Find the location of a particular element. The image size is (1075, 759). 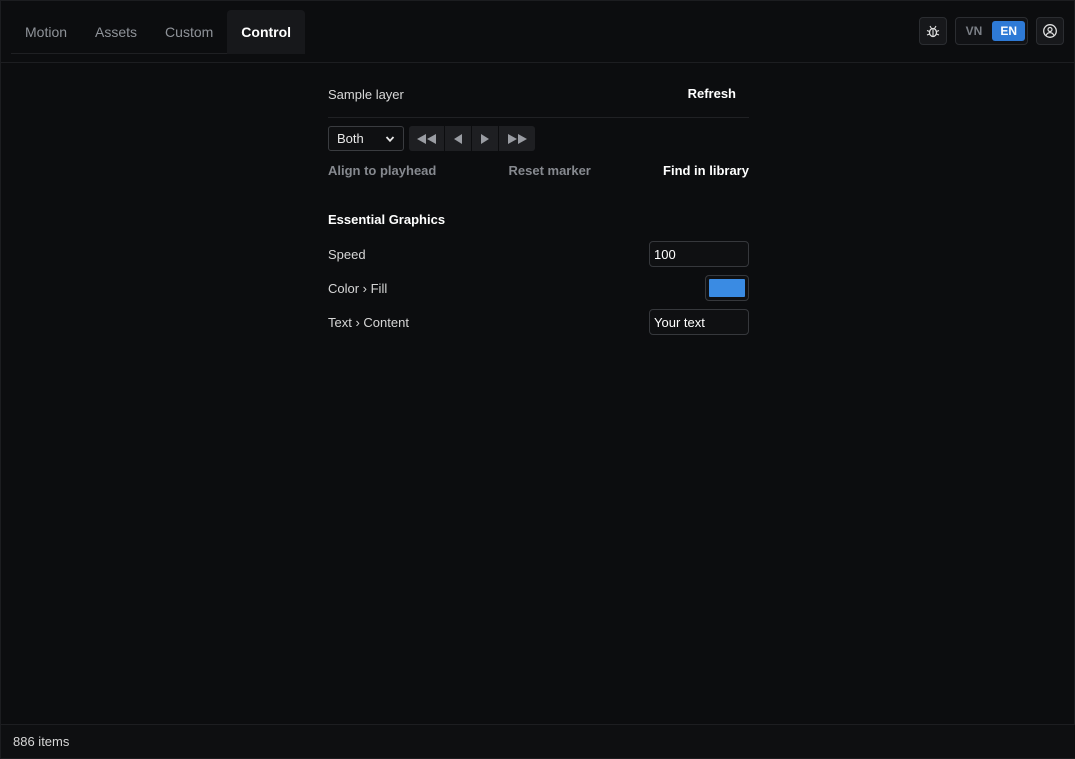

play-button is located at coordinates (485, 138).